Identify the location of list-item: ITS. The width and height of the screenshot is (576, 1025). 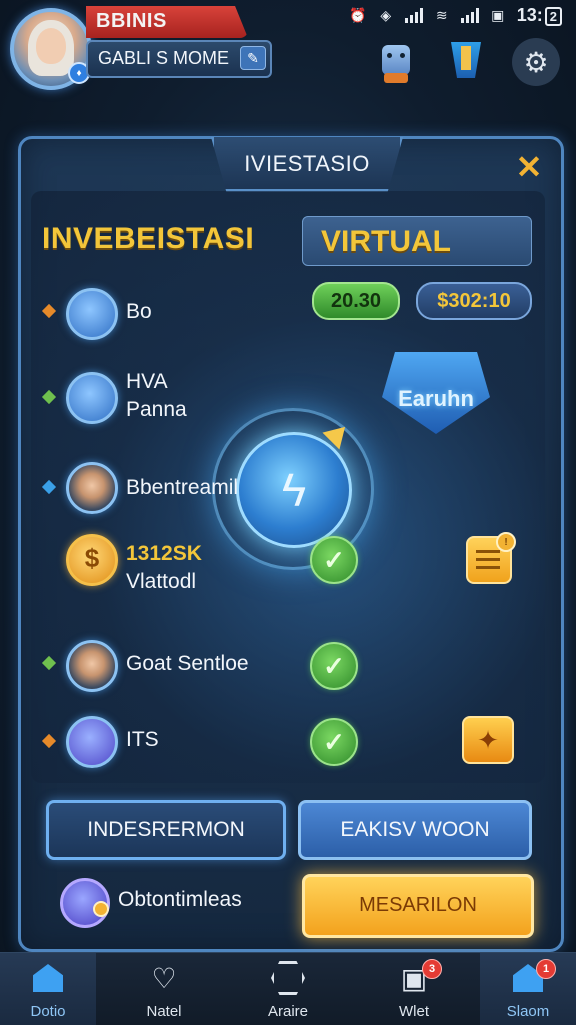
(142, 740).